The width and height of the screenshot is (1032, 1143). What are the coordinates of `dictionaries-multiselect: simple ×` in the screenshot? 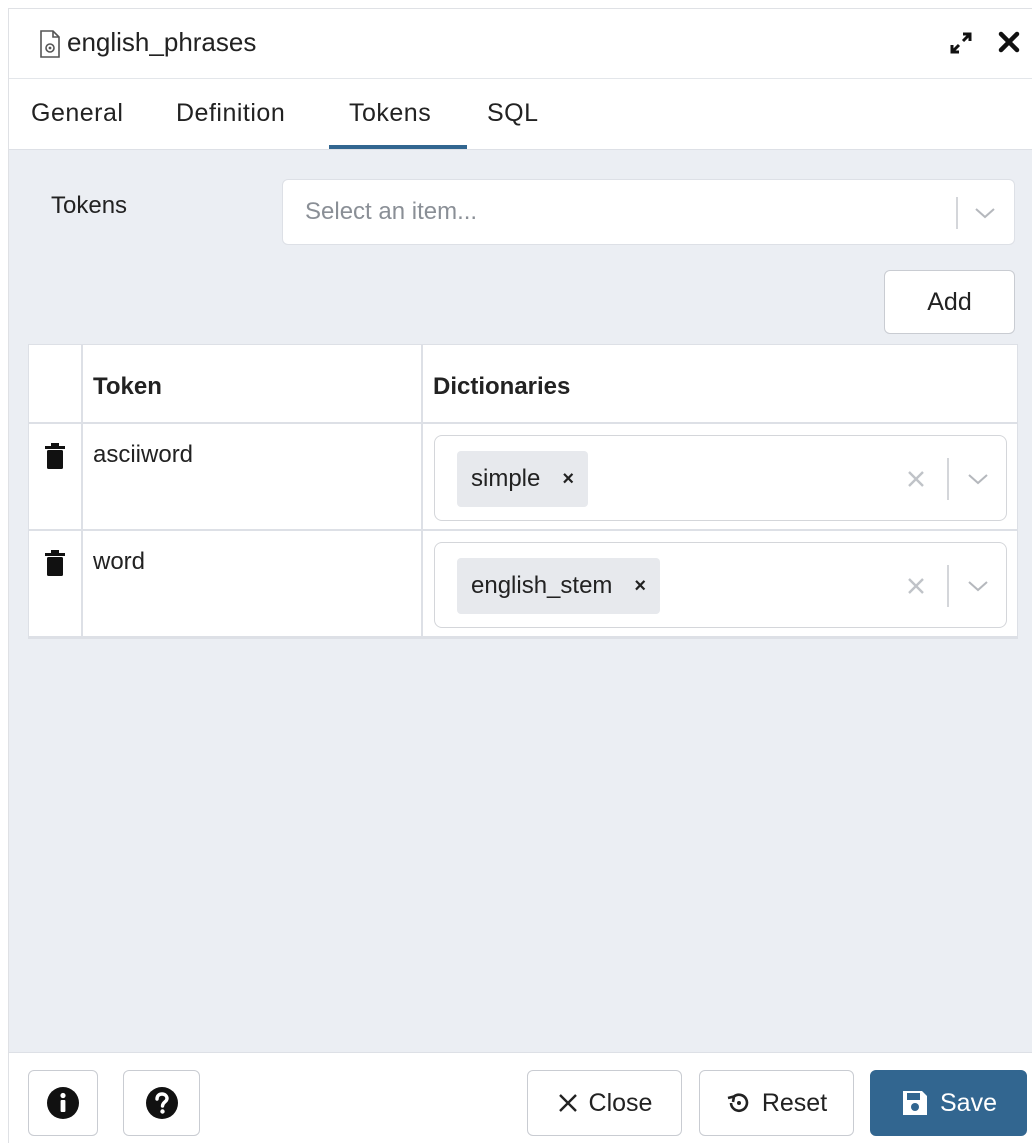 It's located at (720, 478).